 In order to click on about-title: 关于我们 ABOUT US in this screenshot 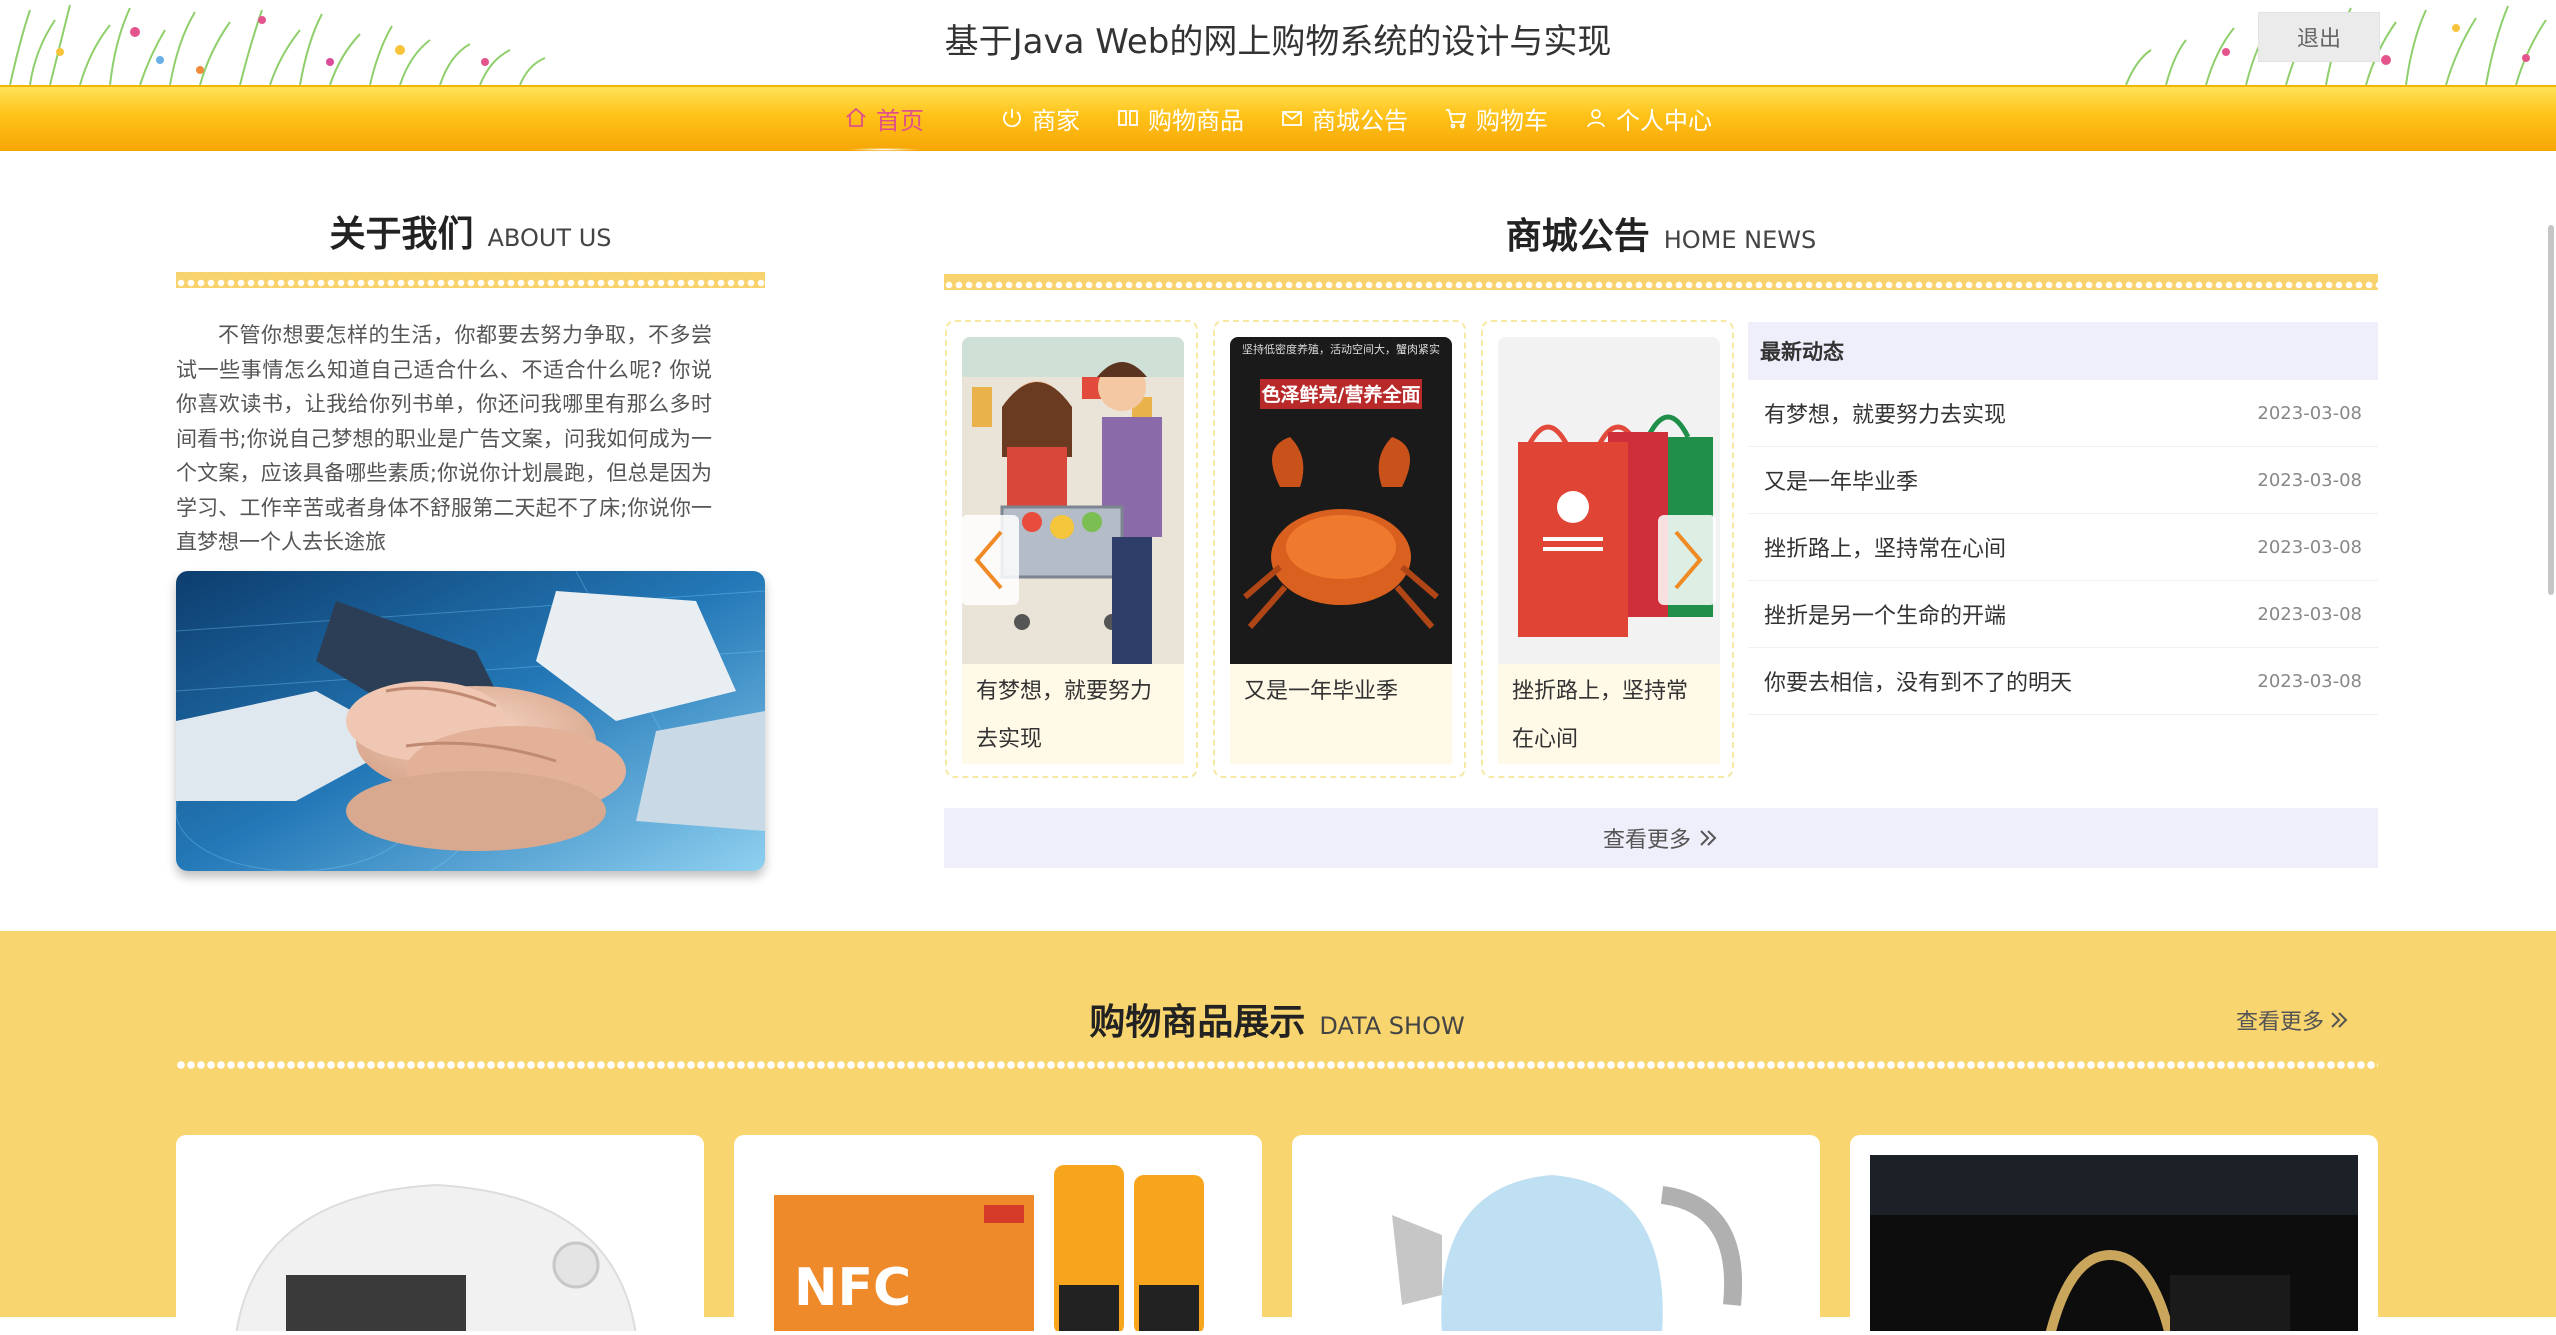, I will do `click(470, 231)`.